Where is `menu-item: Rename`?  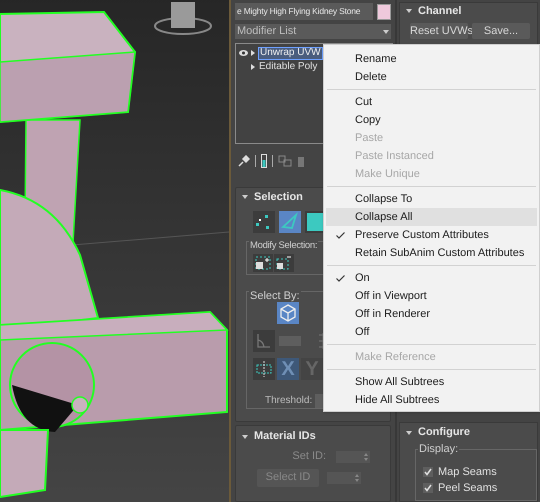
menu-item: Rename is located at coordinates (431, 59).